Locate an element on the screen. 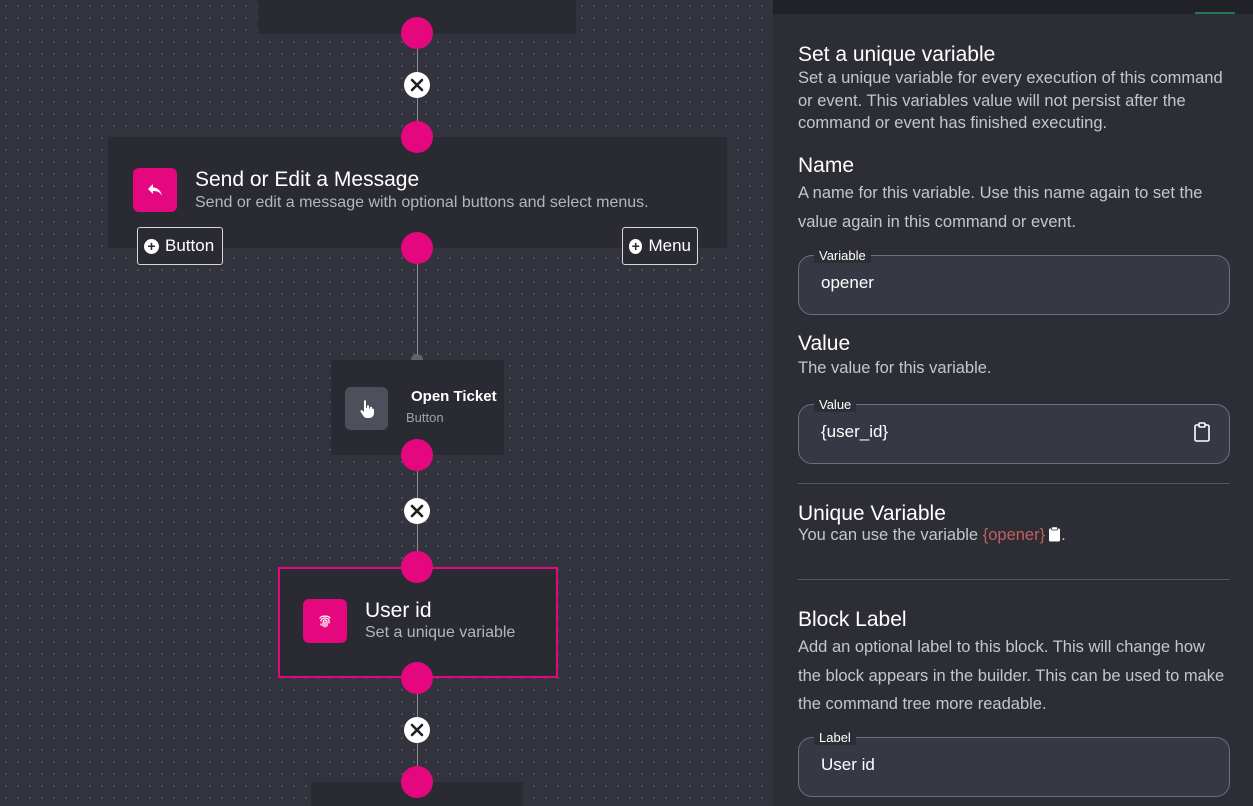  value-section-description: The value for this variable. is located at coordinates (895, 368).